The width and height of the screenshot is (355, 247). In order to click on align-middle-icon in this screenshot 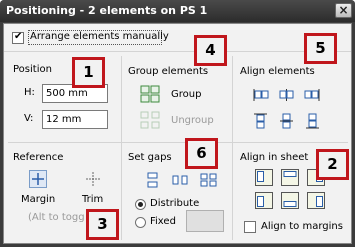, I will do `click(286, 121)`.